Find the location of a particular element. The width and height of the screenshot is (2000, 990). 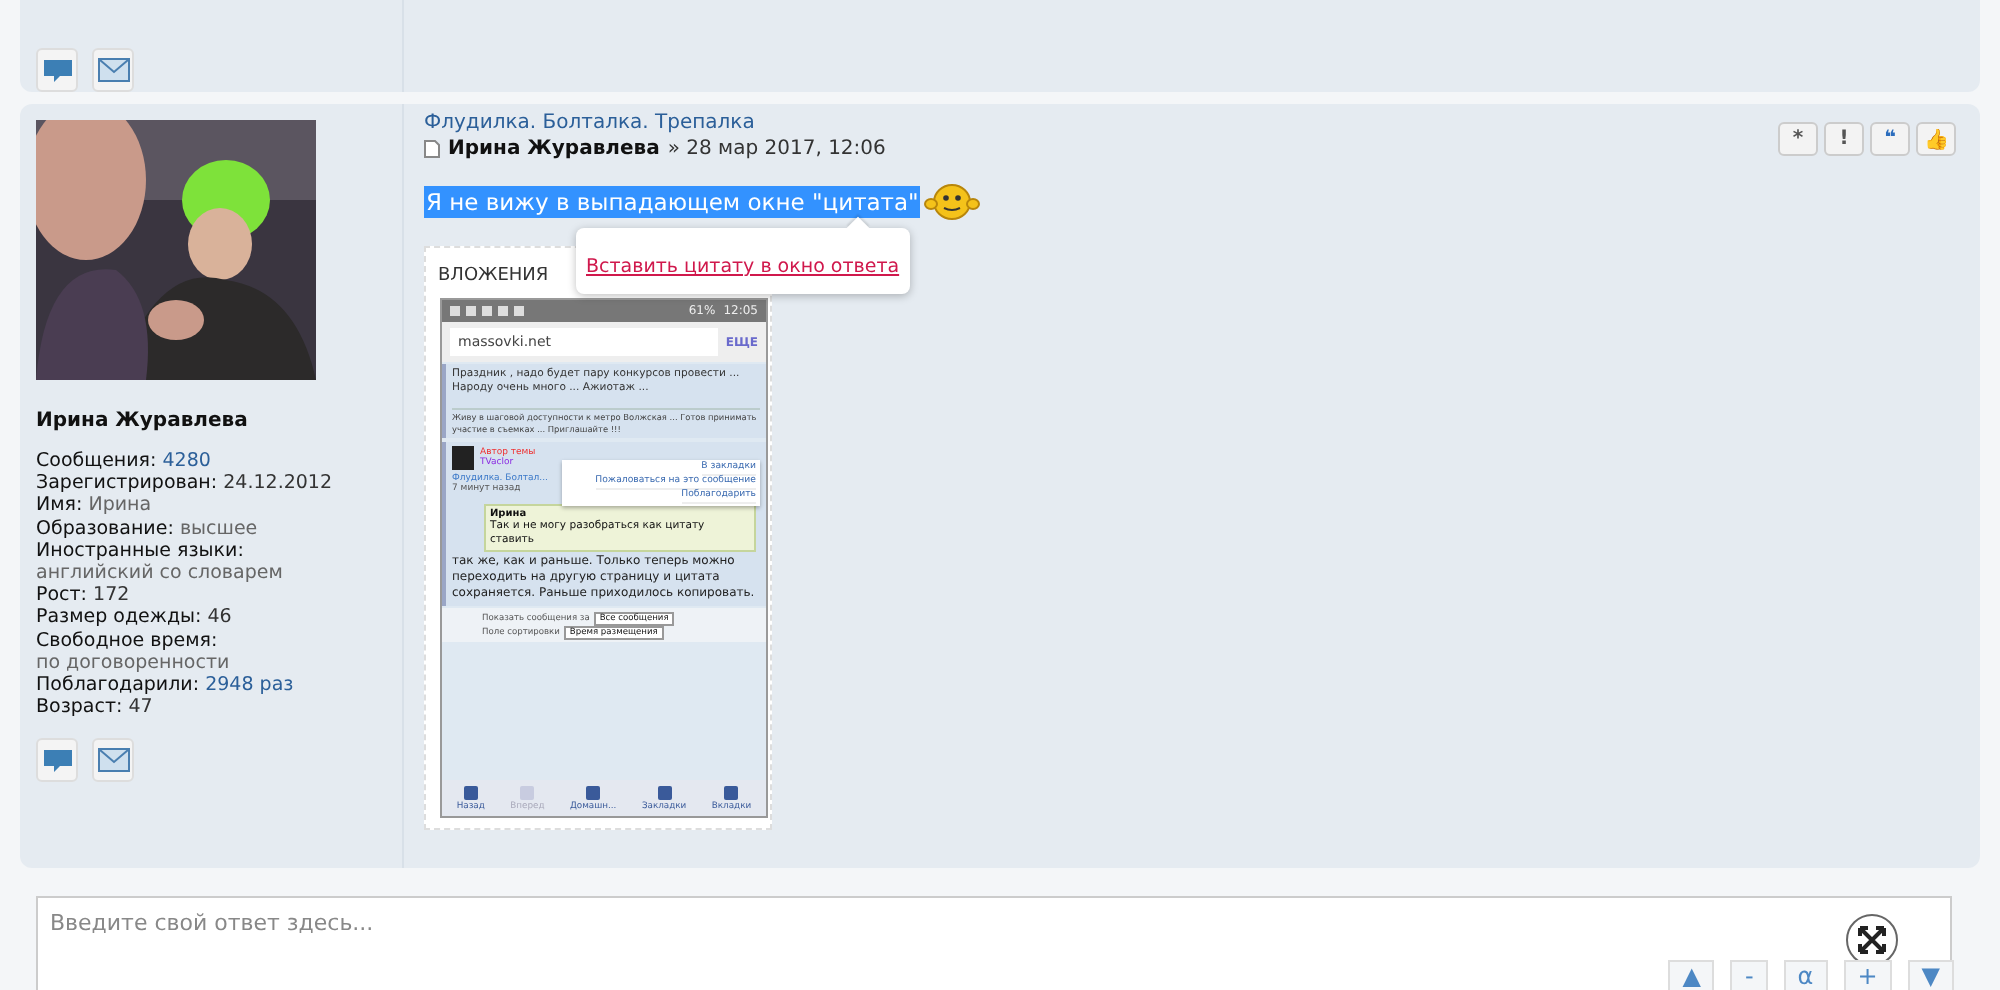

editor-button: ▲ is located at coordinates (1691, 975).